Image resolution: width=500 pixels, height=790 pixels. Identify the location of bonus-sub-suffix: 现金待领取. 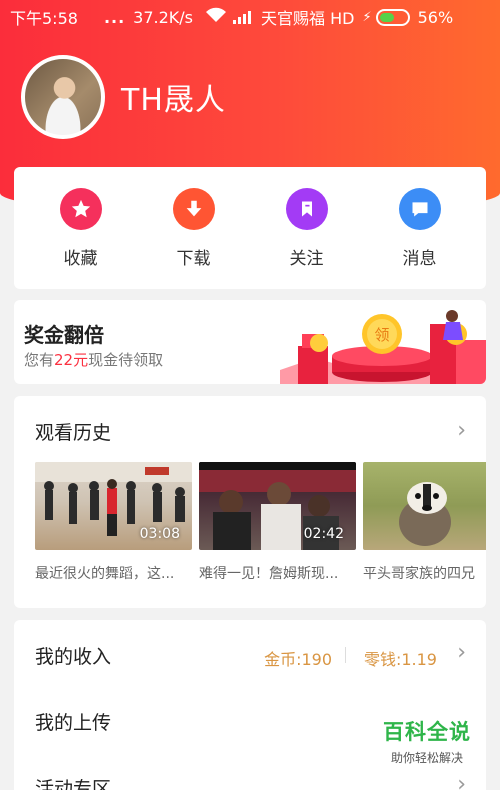
(126, 360).